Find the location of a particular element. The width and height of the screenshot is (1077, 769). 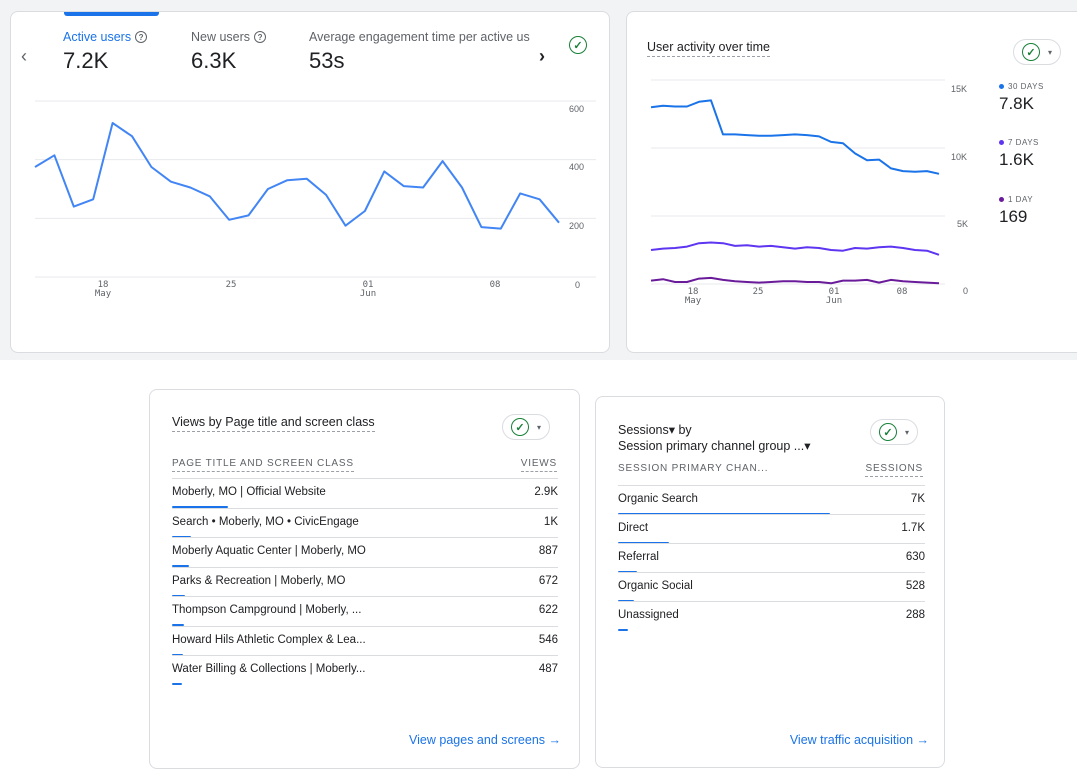

view-pages-link: View pages and screens → is located at coordinates (485, 740).